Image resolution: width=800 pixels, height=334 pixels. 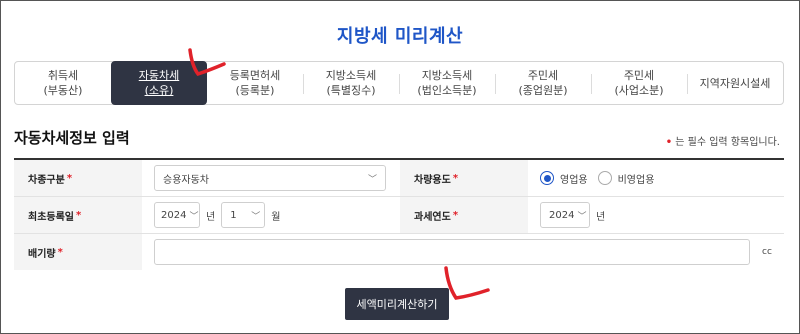 What do you see at coordinates (767, 252) in the screenshot?
I see `cc-unit: cc` at bounding box center [767, 252].